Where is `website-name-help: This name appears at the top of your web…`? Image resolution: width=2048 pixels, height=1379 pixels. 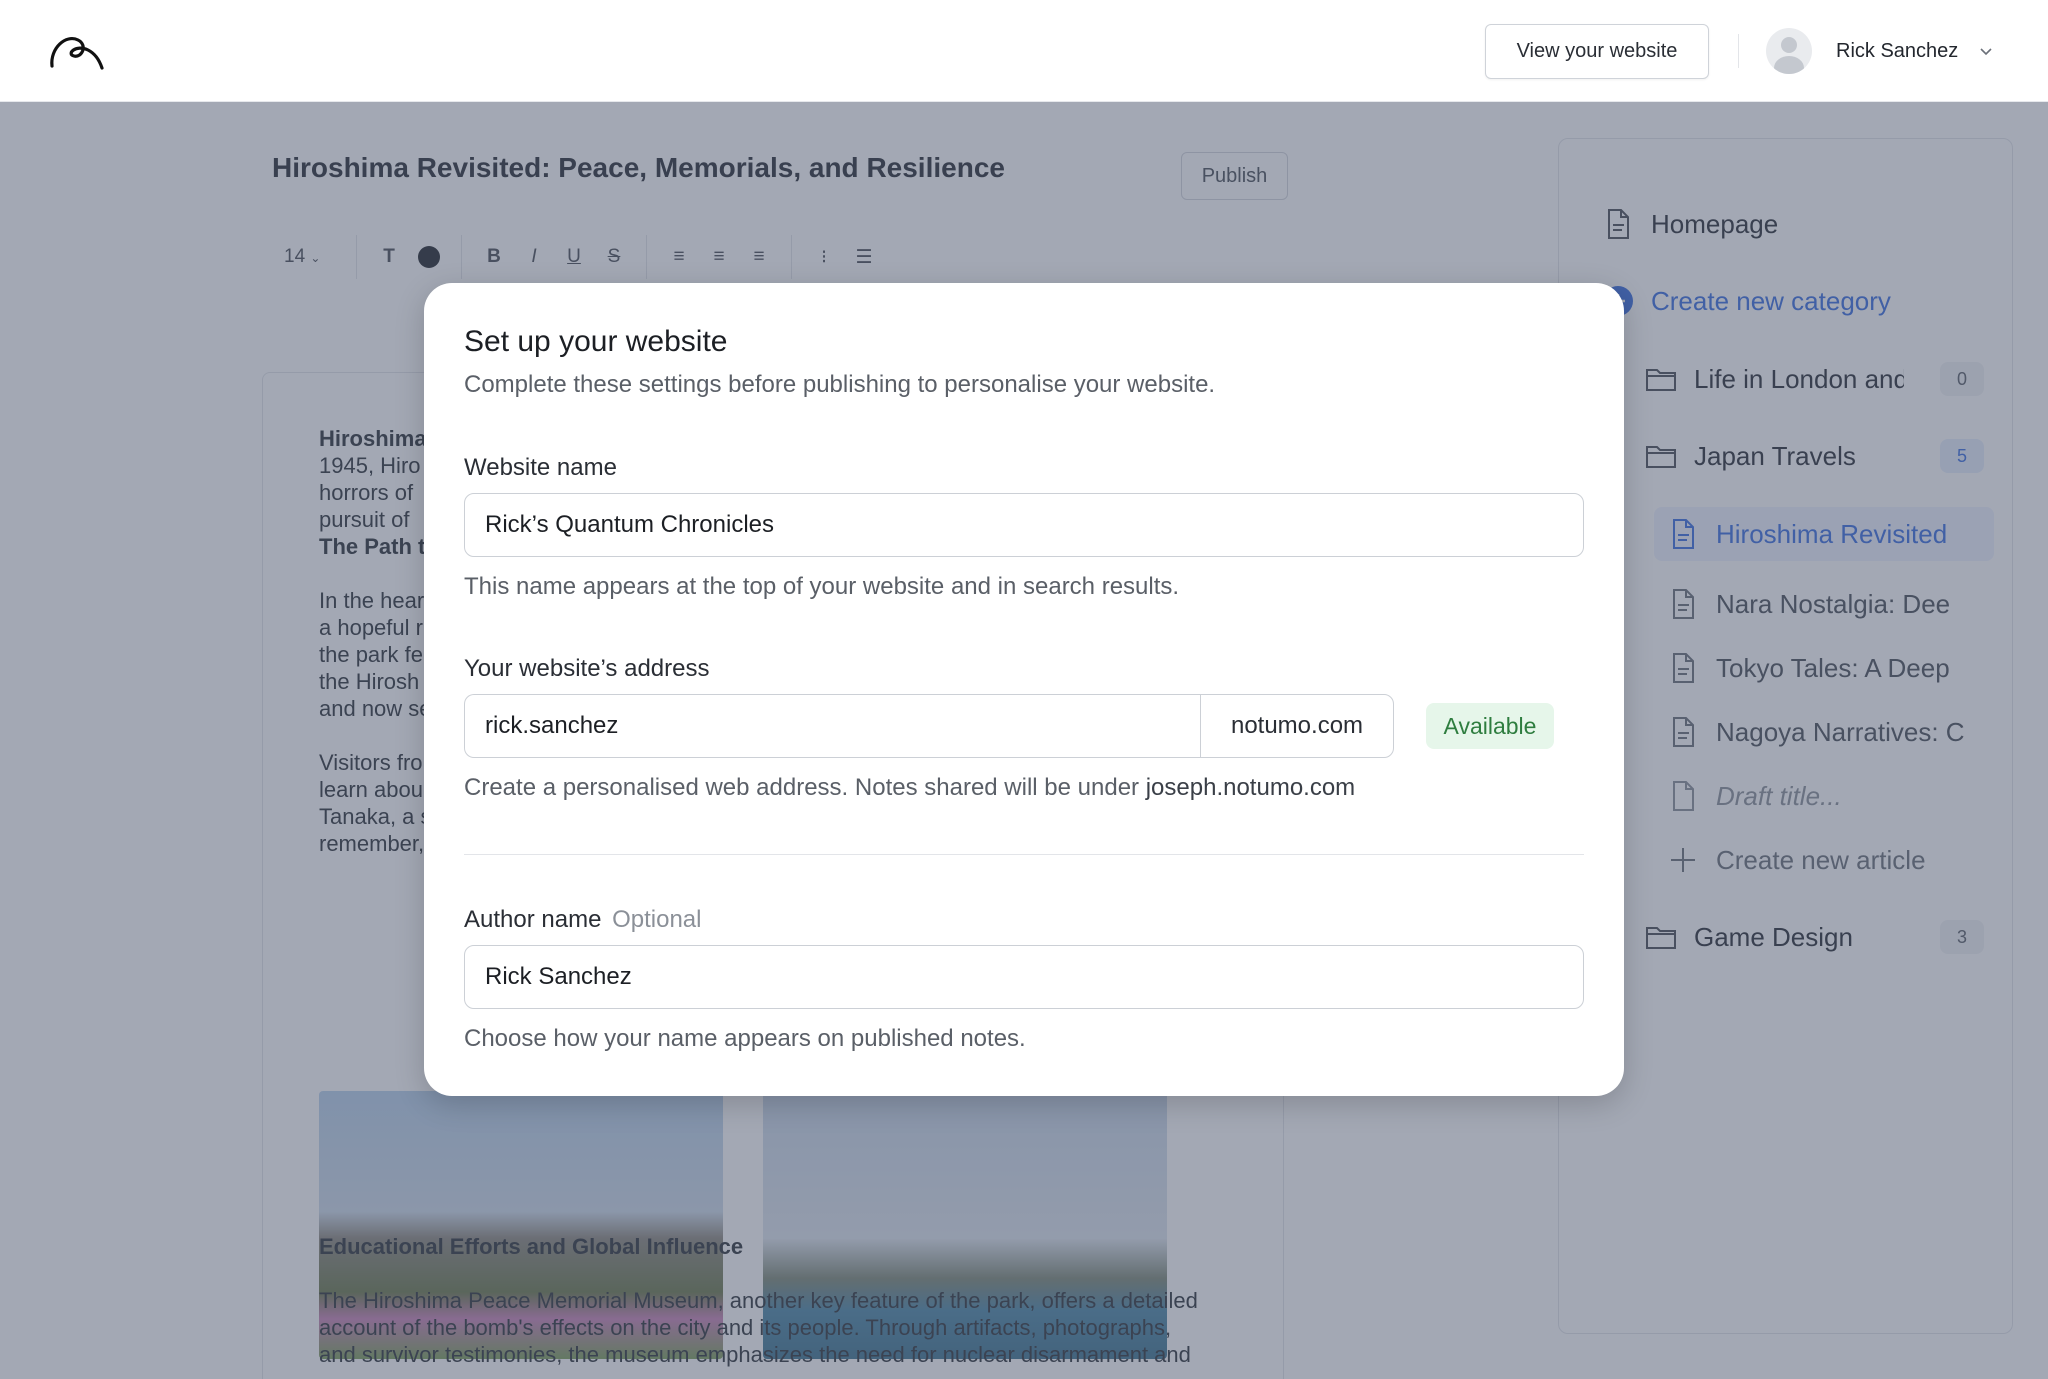 website-name-help: This name appears at the top of your web… is located at coordinates (822, 586).